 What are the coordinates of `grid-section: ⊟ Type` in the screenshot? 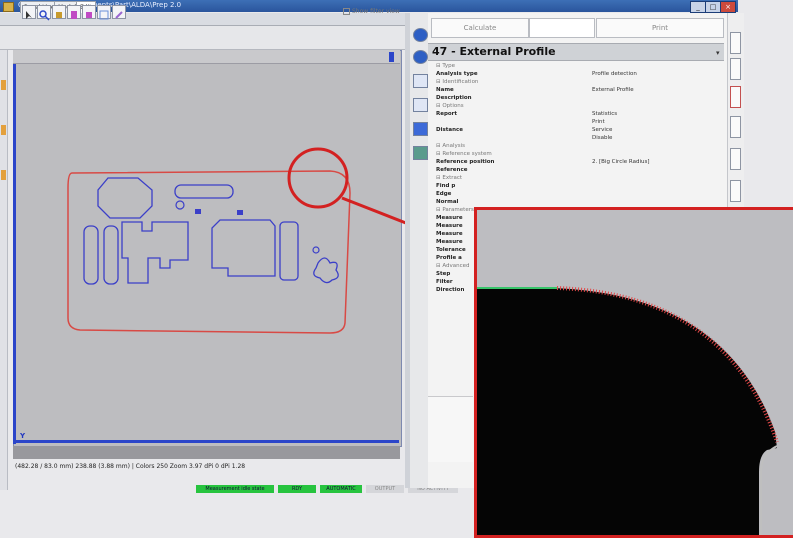 It's located at (581, 66).